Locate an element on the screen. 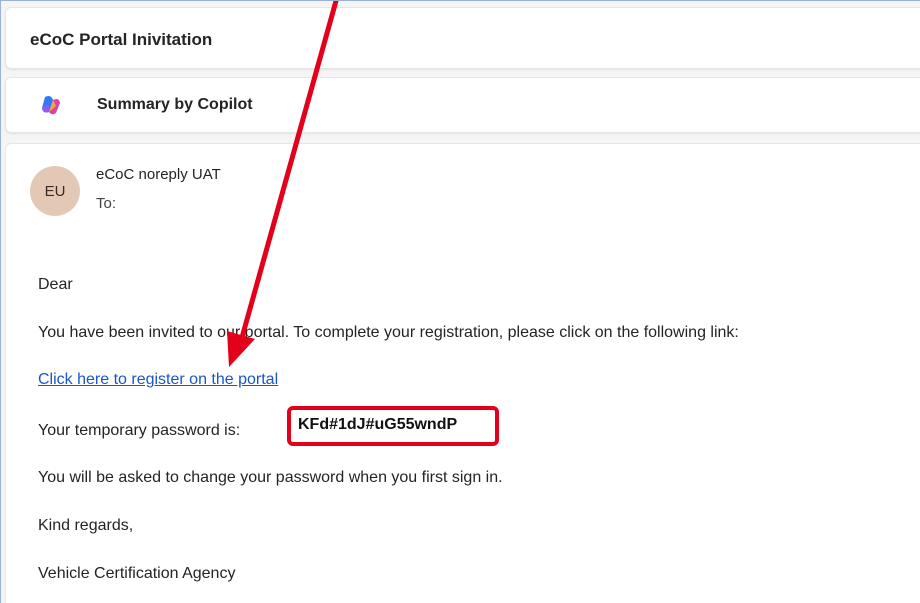 This screenshot has height=603, width=920. avatar: EU is located at coordinates (55, 191).